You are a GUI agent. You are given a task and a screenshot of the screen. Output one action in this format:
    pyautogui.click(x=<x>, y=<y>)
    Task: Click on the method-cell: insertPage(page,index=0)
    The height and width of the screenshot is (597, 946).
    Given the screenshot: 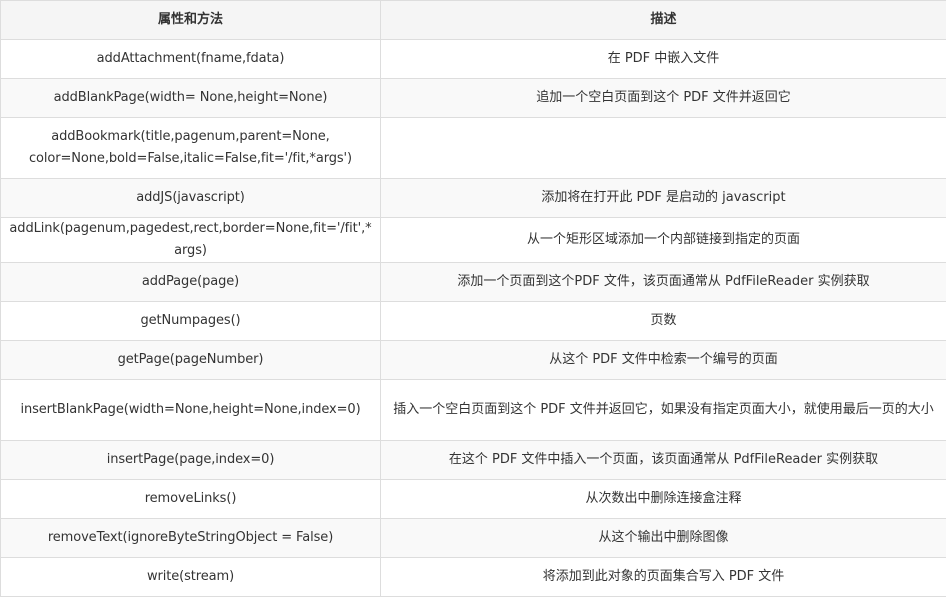 What is the action you would take?
    pyautogui.click(x=191, y=460)
    